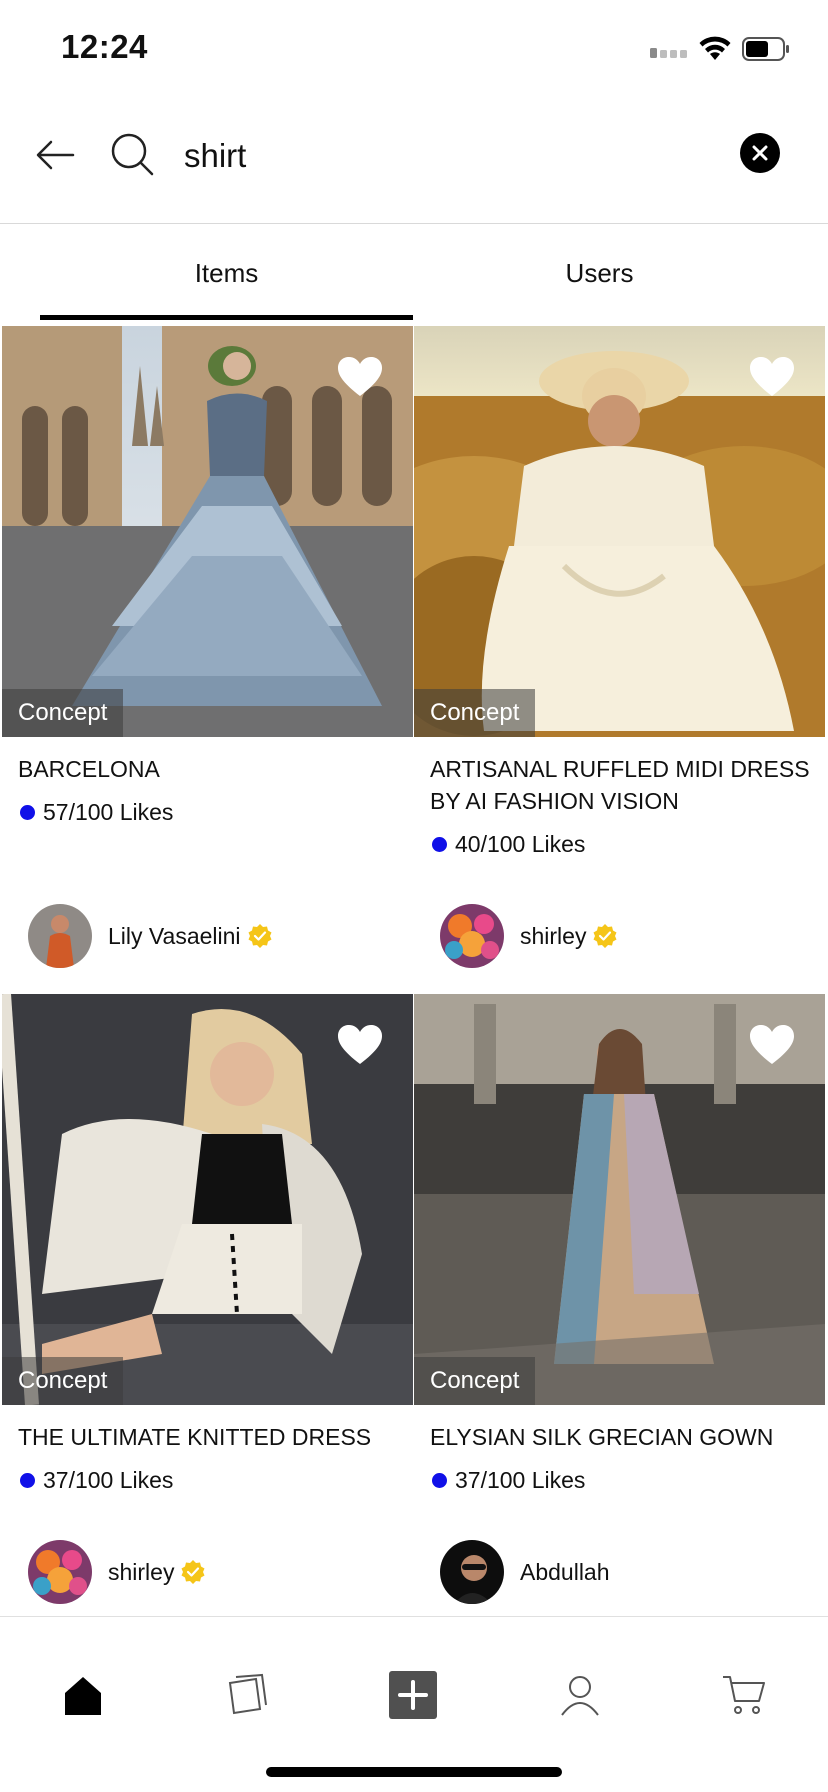 Image resolution: width=828 pixels, height=1792 pixels. I want to click on collections-icon, so click(247, 1694).